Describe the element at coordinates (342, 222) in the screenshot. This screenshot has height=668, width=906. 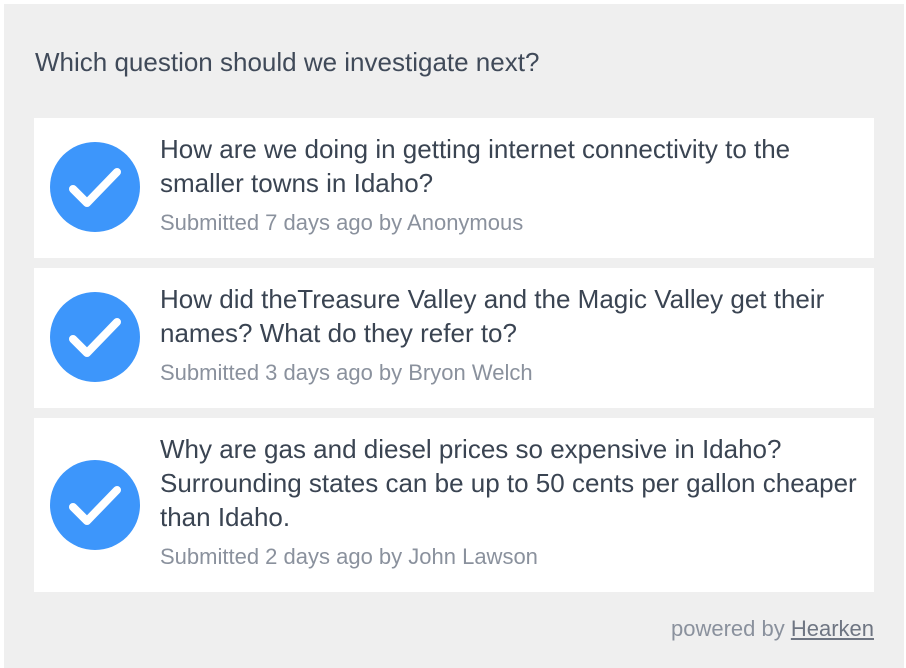
I see `question-meta: Submitted 7 days ago by Anonymous` at that location.